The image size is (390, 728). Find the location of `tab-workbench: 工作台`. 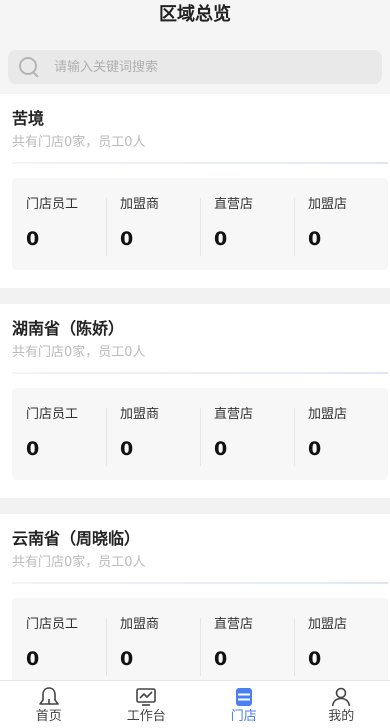

tab-workbench: 工作台 is located at coordinates (147, 704).